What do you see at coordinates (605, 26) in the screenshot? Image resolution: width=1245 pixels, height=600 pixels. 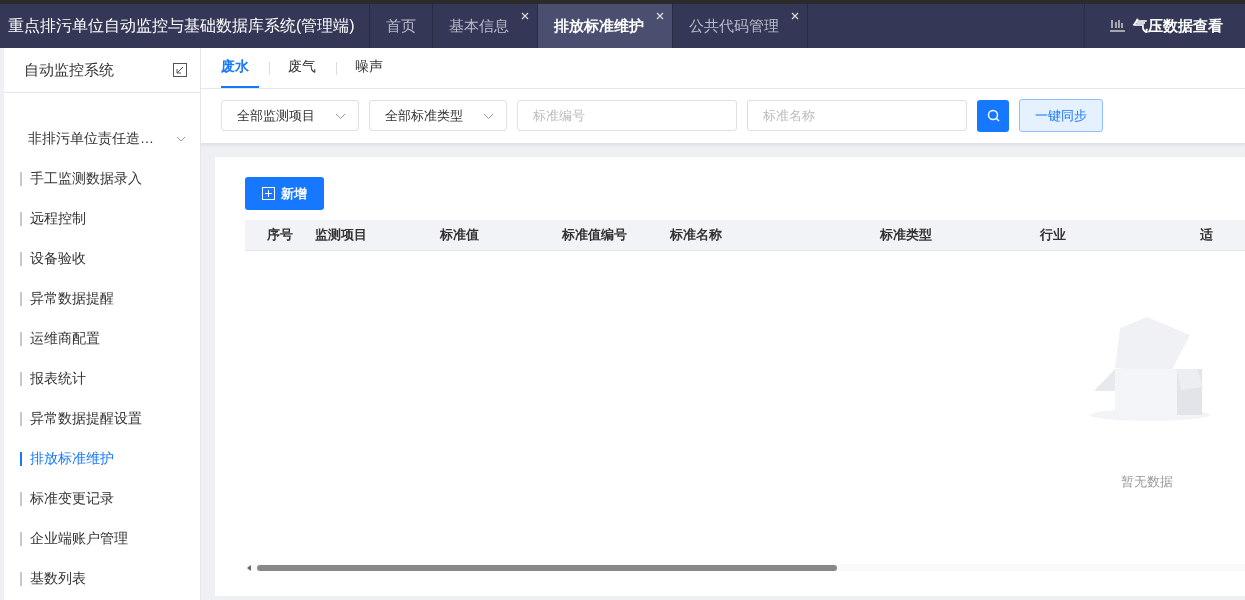 I see `page-tab: 排放标准维护` at bounding box center [605, 26].